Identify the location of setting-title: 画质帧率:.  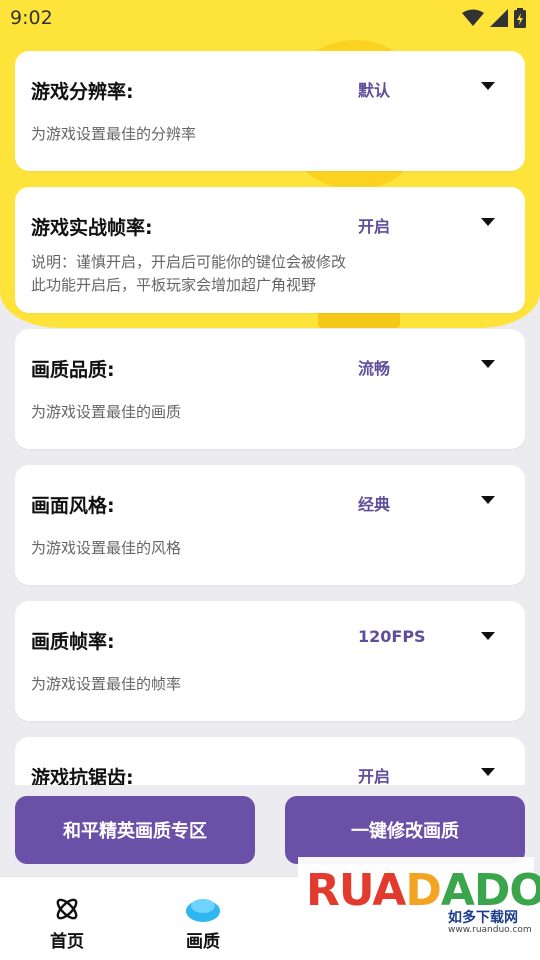
(73, 642).